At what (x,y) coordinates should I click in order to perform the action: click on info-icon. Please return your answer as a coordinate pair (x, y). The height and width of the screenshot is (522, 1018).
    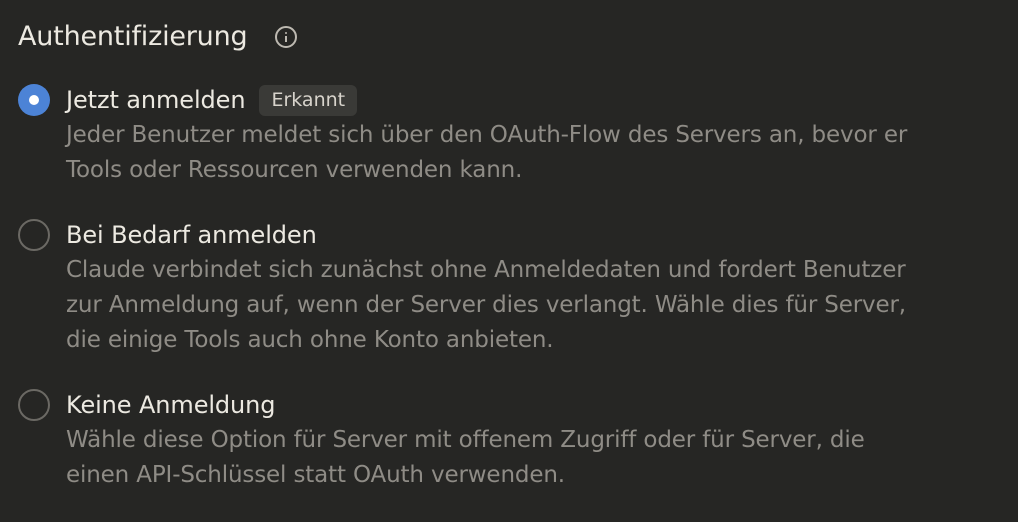
    Looking at the image, I should click on (286, 37).